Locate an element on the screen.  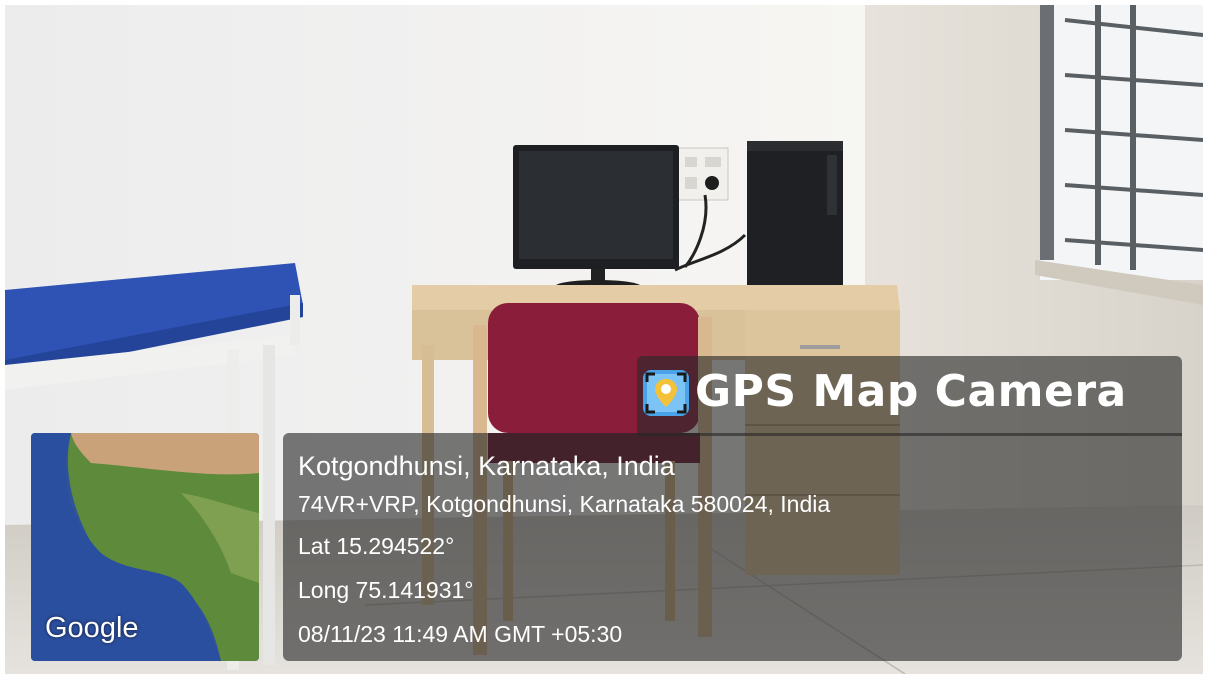
capture-datetime: 08/11/23 11:49 AM GMT +05:30 is located at coordinates (460, 634).